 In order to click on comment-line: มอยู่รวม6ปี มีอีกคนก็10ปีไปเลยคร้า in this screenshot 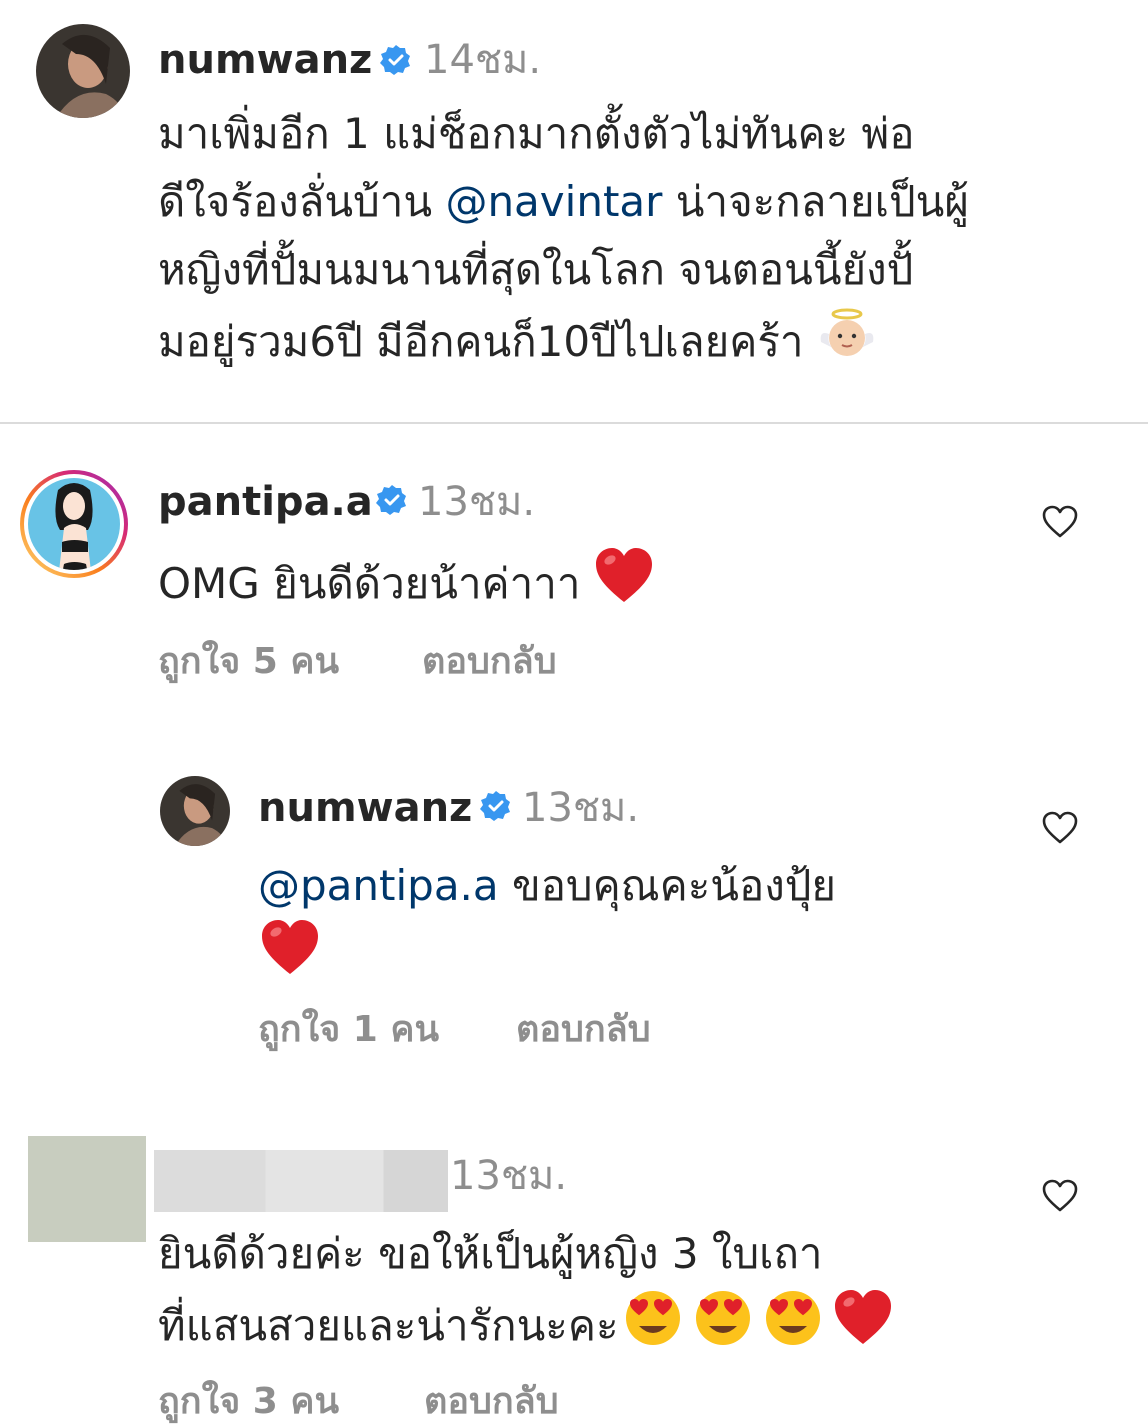, I will do `click(638, 340)`.